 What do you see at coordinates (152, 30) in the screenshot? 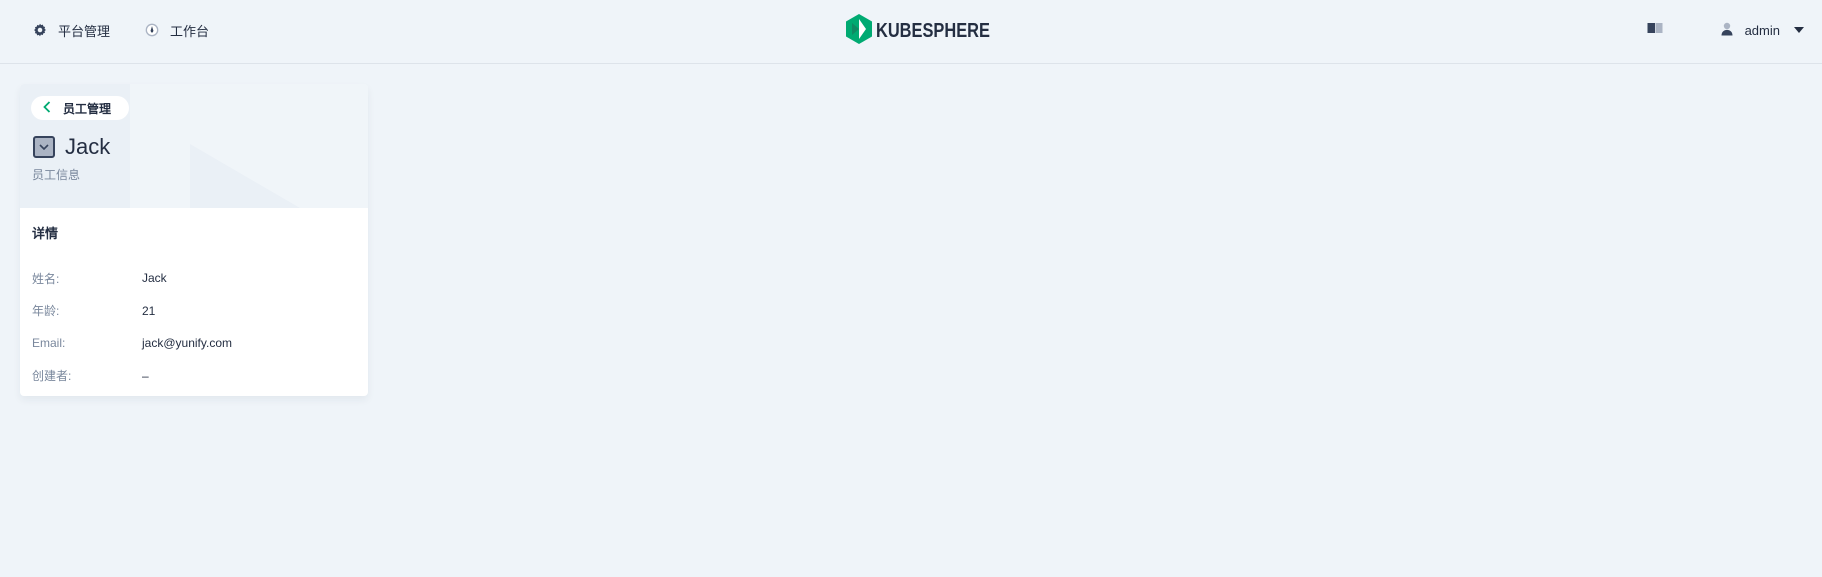
I see `dashboard-icon` at bounding box center [152, 30].